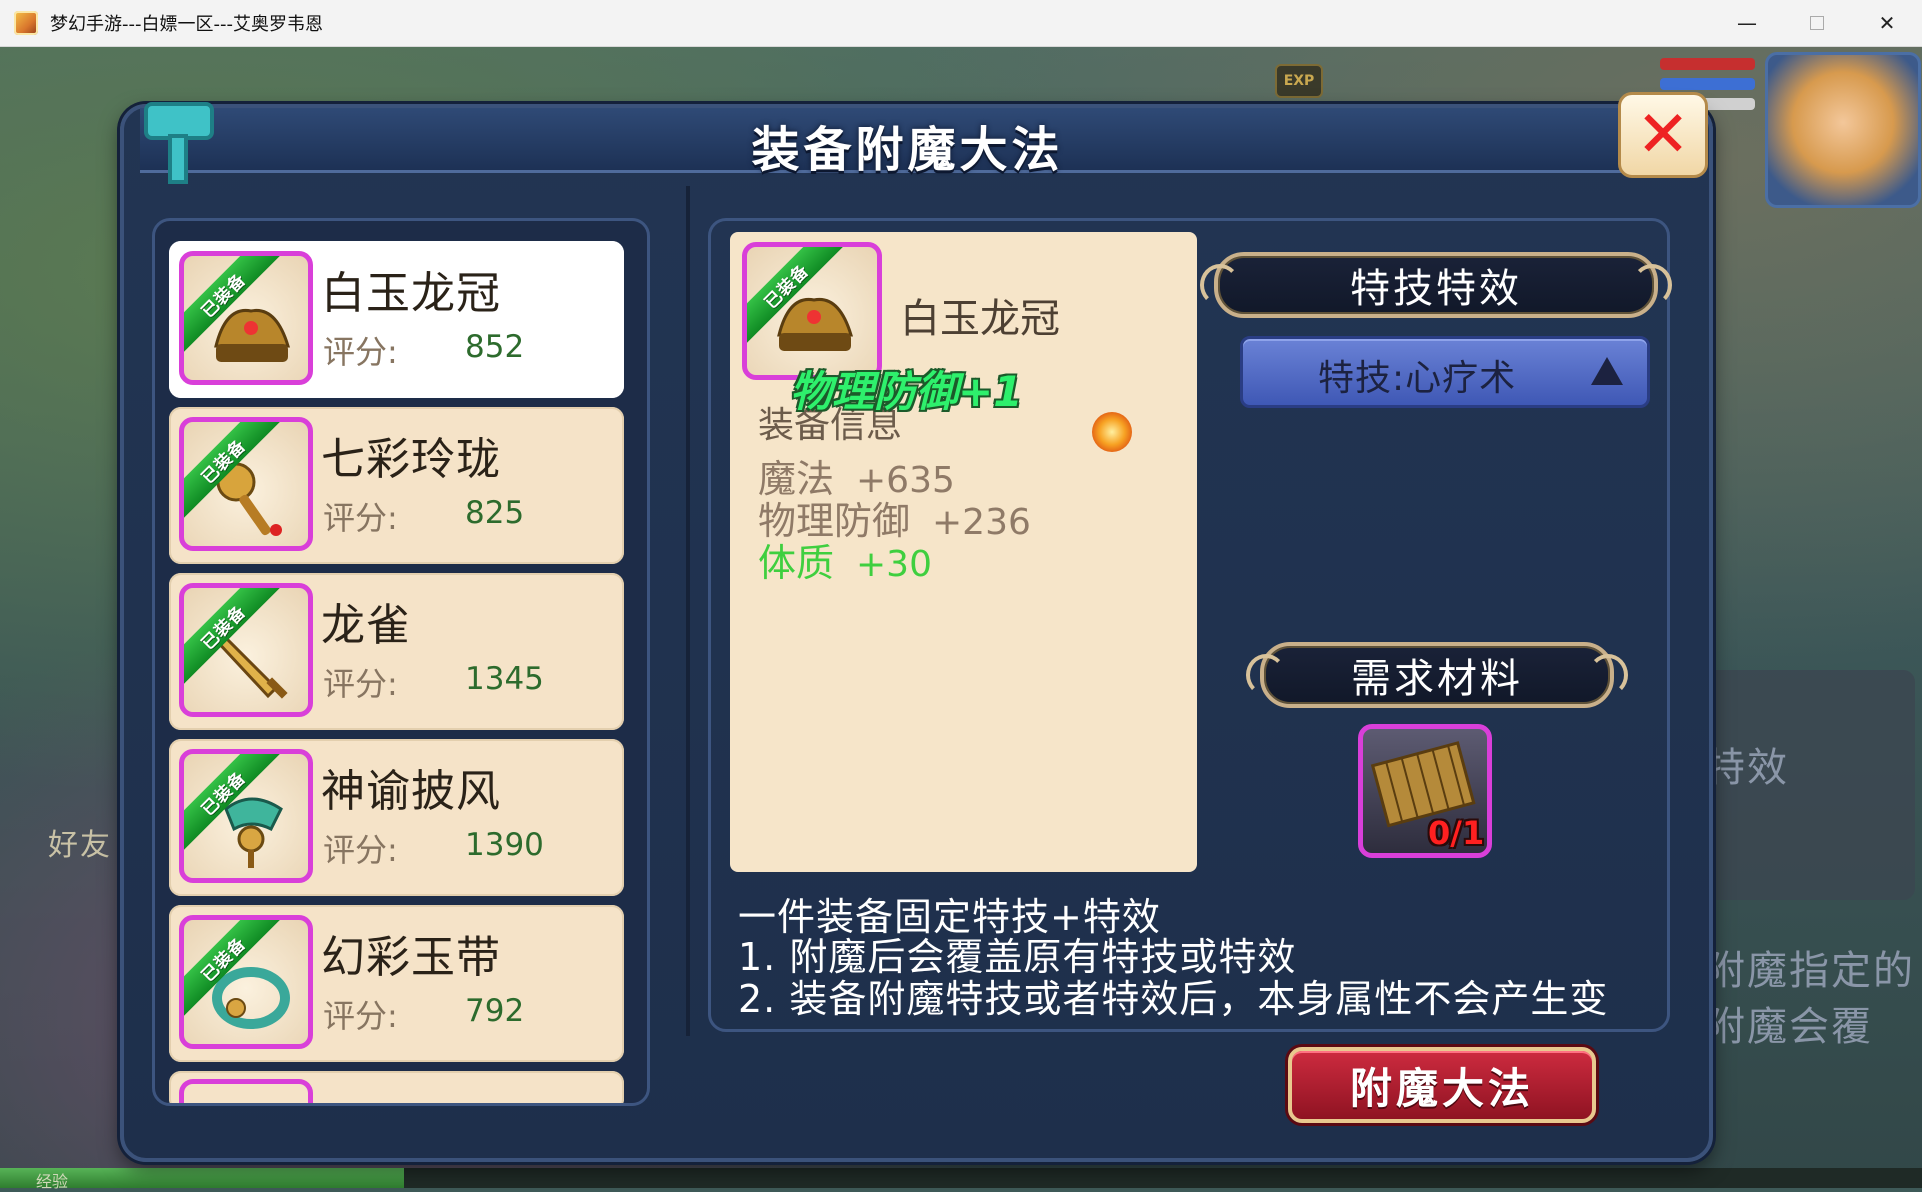 The width and height of the screenshot is (1922, 1192). What do you see at coordinates (688, 611) in the screenshot?
I see `panel-divider` at bounding box center [688, 611].